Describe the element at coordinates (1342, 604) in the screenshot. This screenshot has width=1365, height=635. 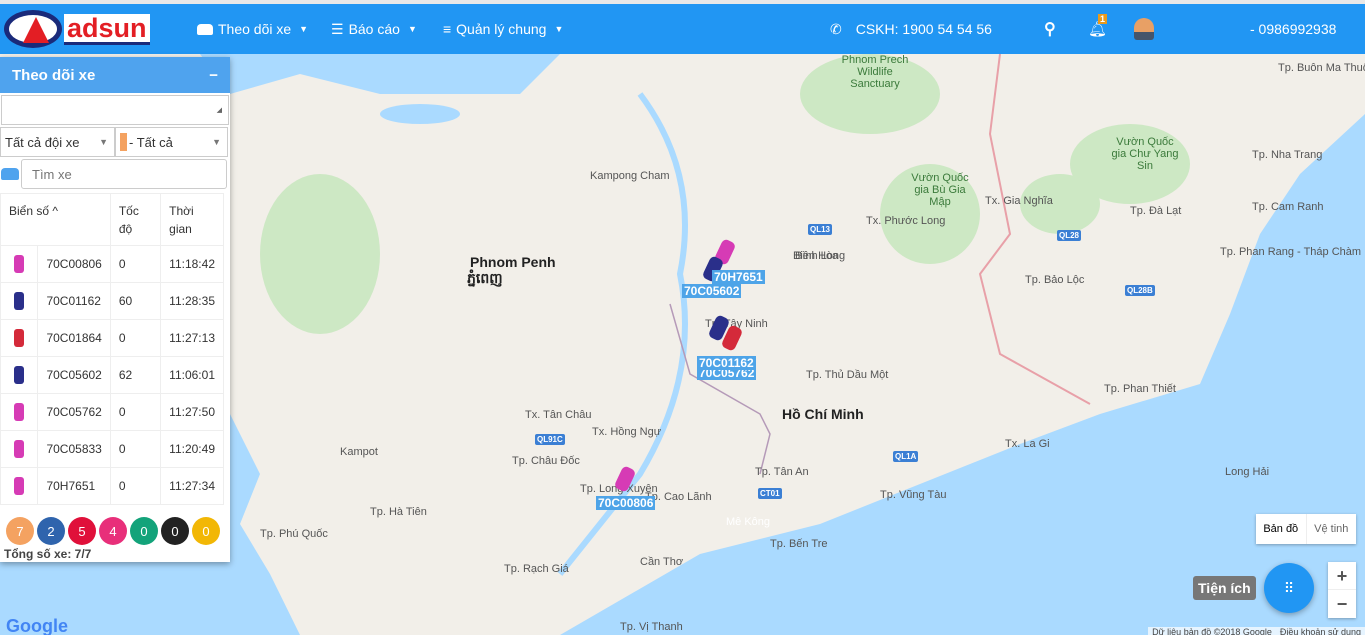
I see `zoom-out-button: −` at that location.